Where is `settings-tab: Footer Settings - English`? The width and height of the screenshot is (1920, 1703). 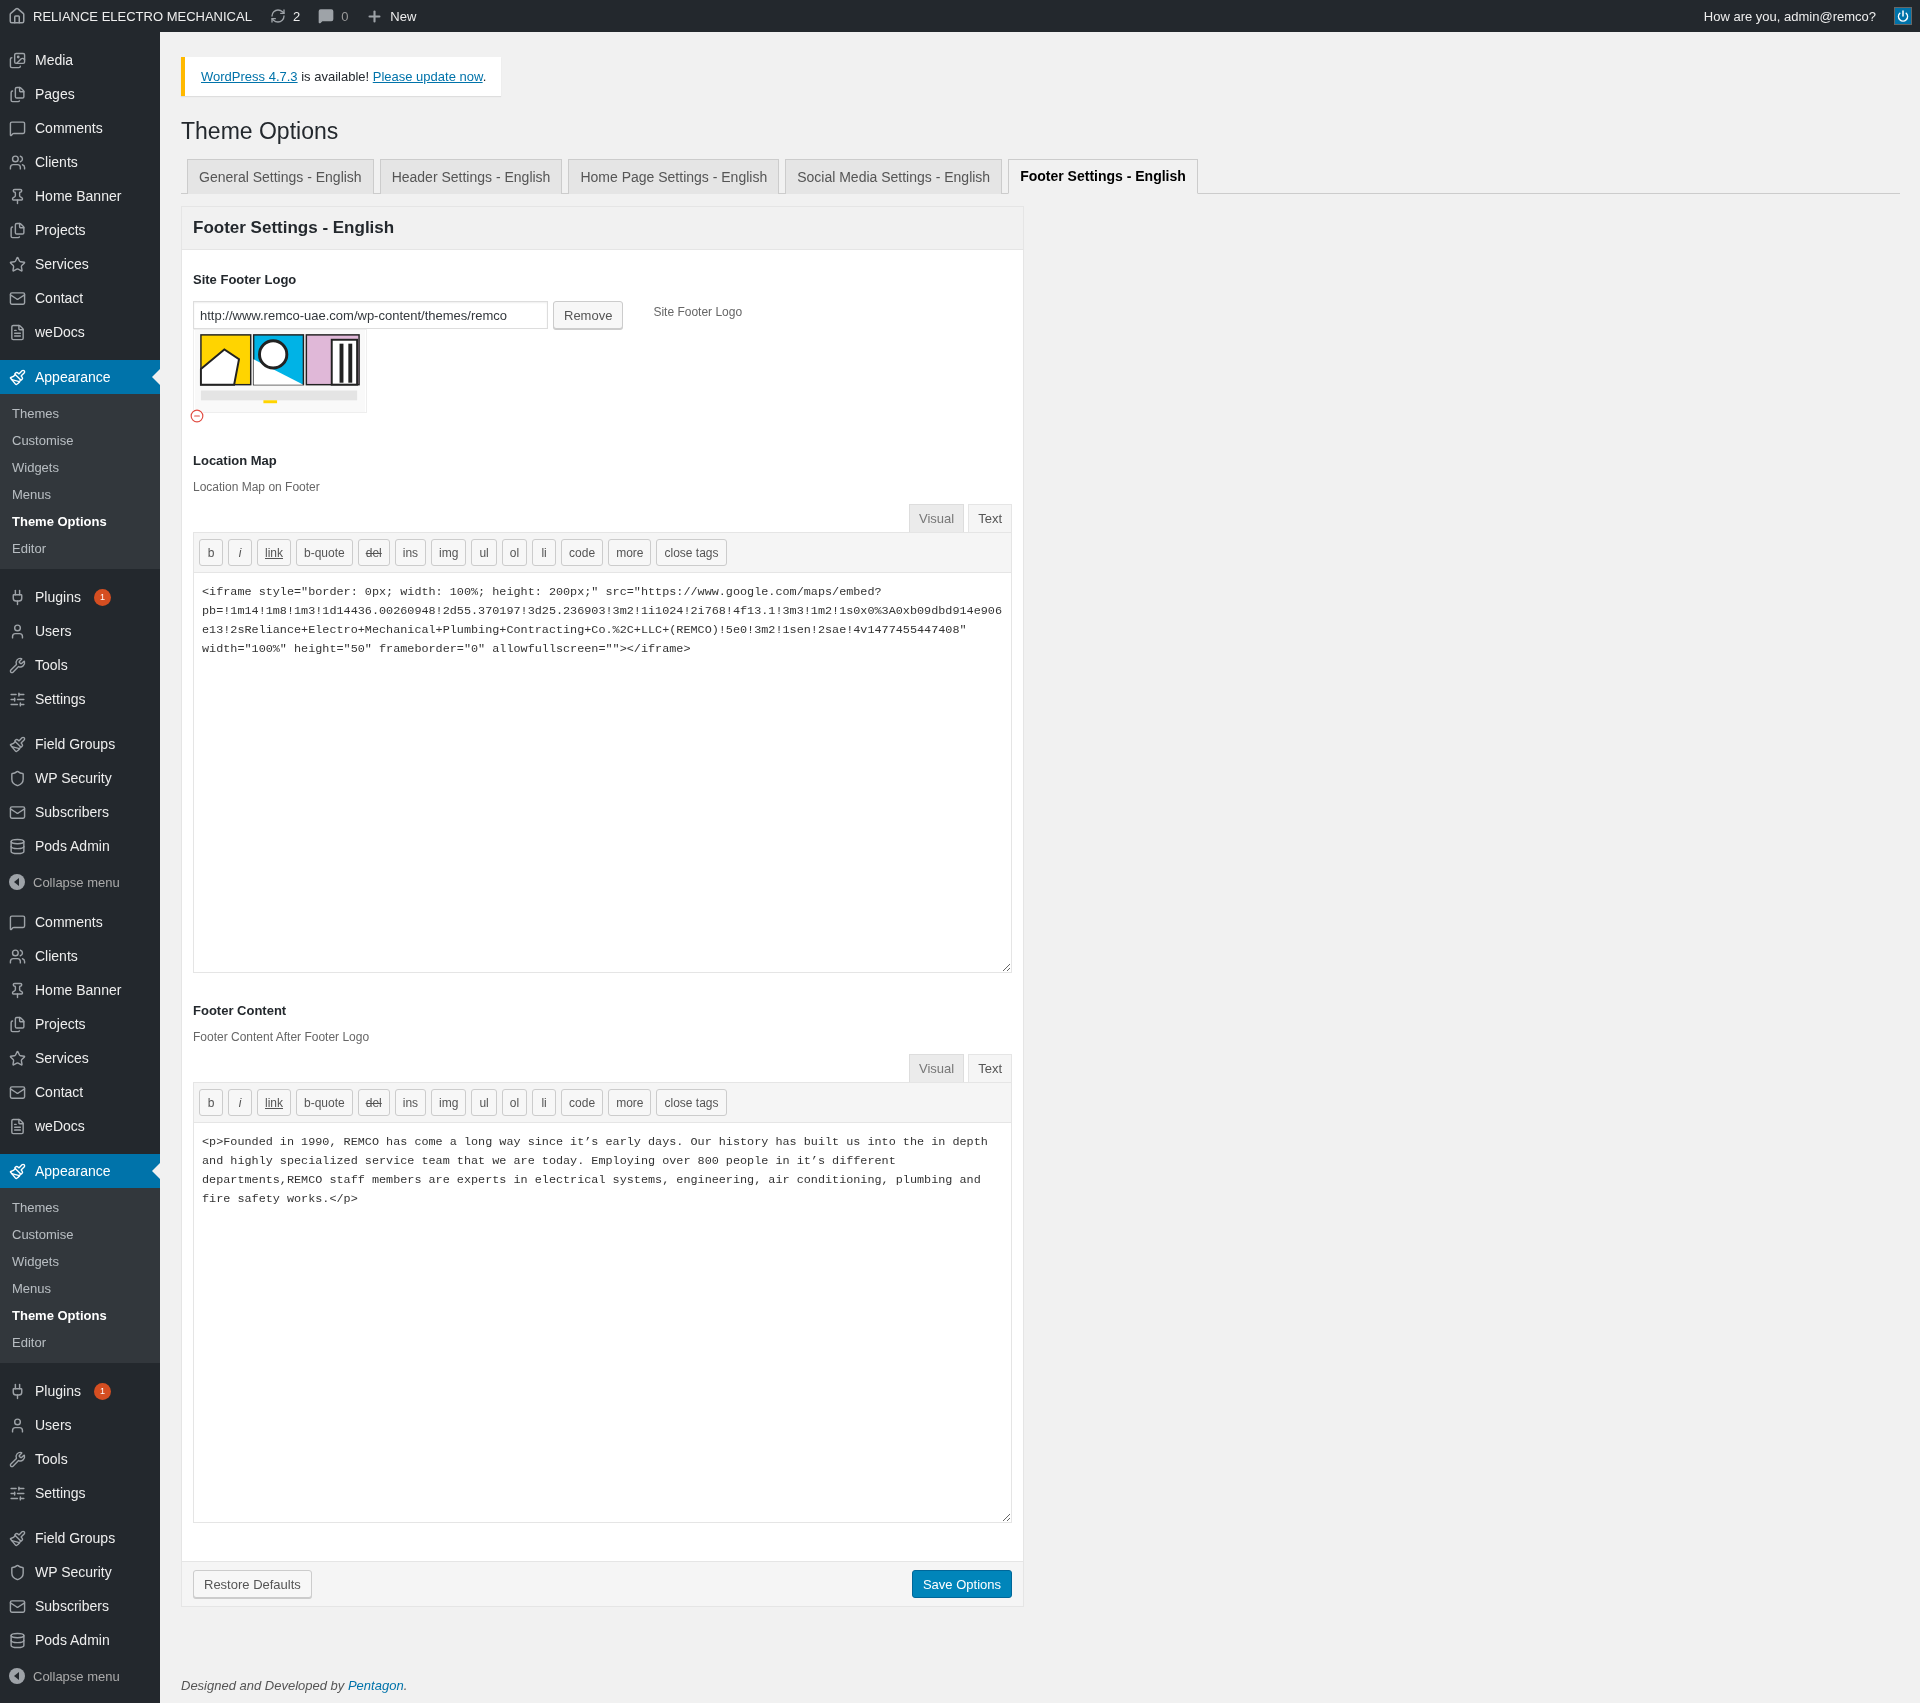
settings-tab: Footer Settings - English is located at coordinates (1103, 176).